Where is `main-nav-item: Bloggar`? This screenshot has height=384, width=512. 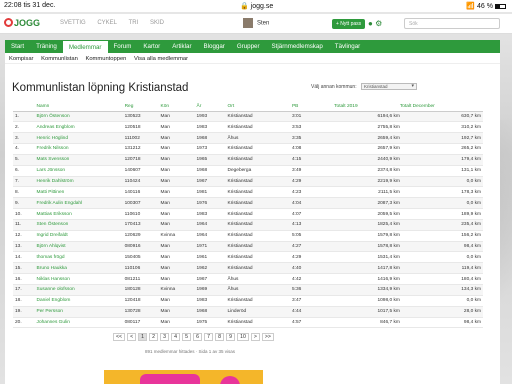
main-nav-item: Bloggar is located at coordinates (214, 46).